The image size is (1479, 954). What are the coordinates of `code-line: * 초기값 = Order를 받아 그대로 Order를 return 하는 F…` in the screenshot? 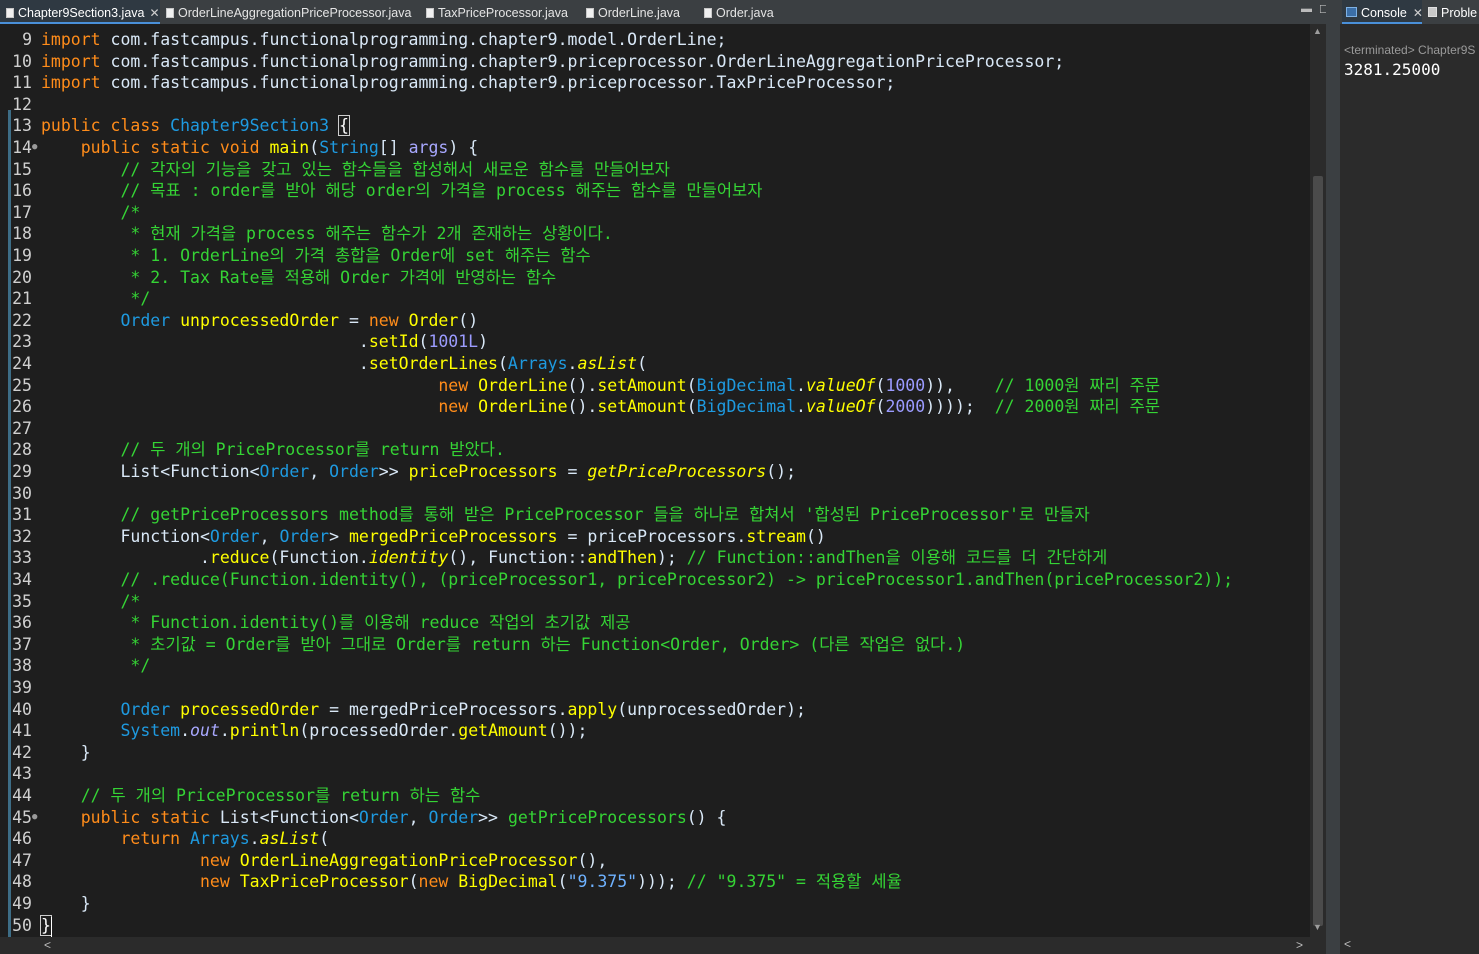 It's located at (503, 645).